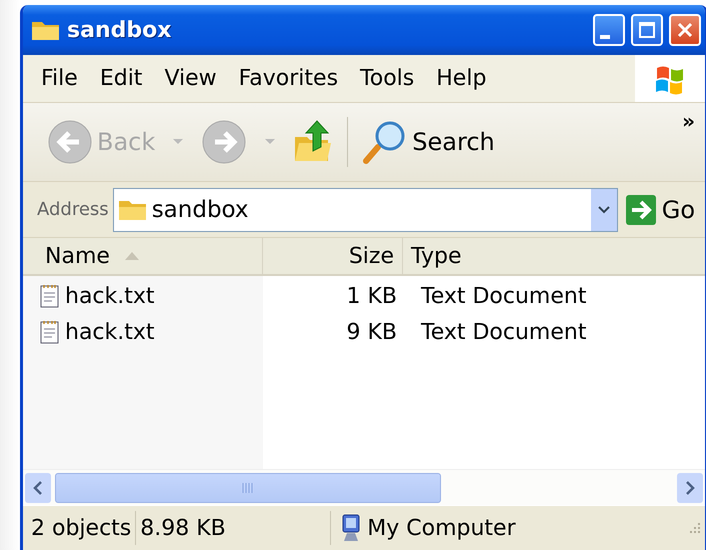  I want to click on maximize-icon, so click(647, 30).